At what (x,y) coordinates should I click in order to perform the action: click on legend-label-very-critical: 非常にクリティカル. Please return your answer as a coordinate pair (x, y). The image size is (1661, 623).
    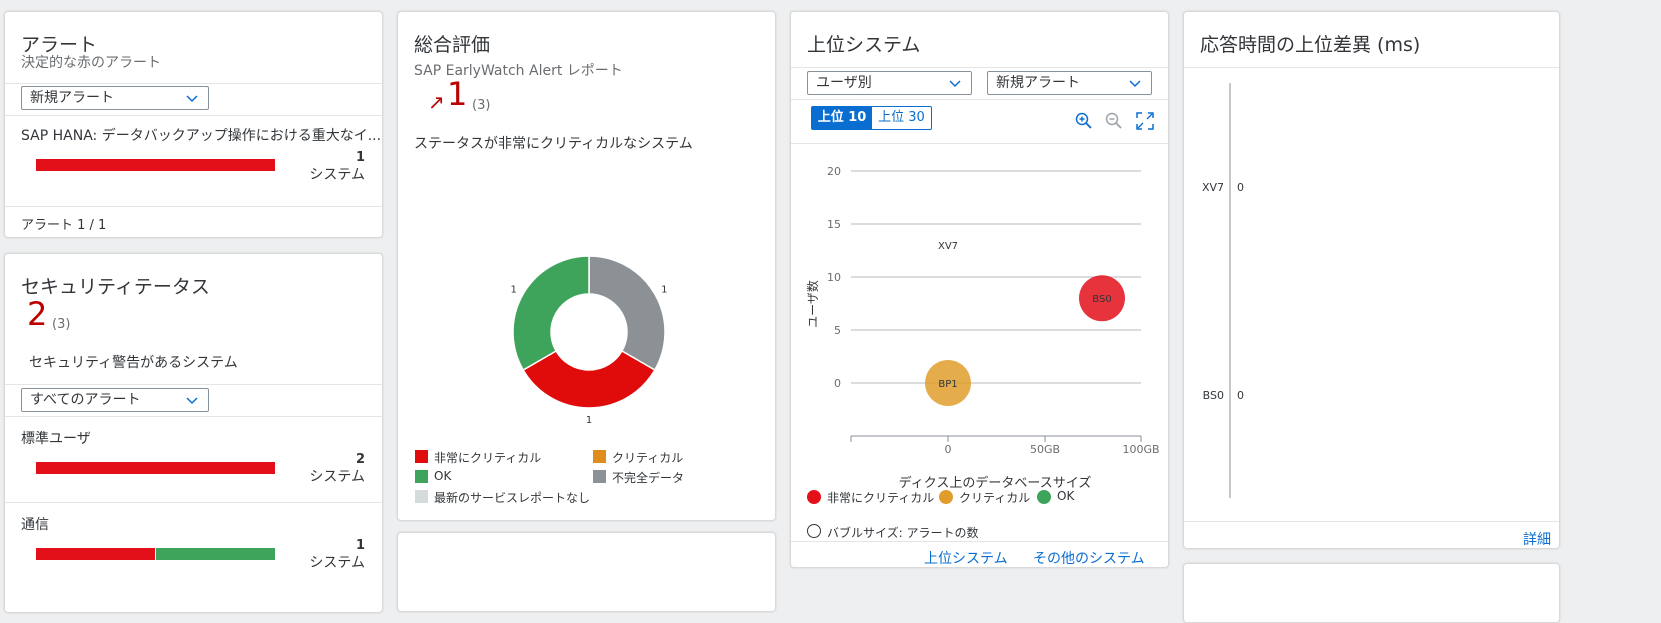
    Looking at the image, I should click on (881, 498).